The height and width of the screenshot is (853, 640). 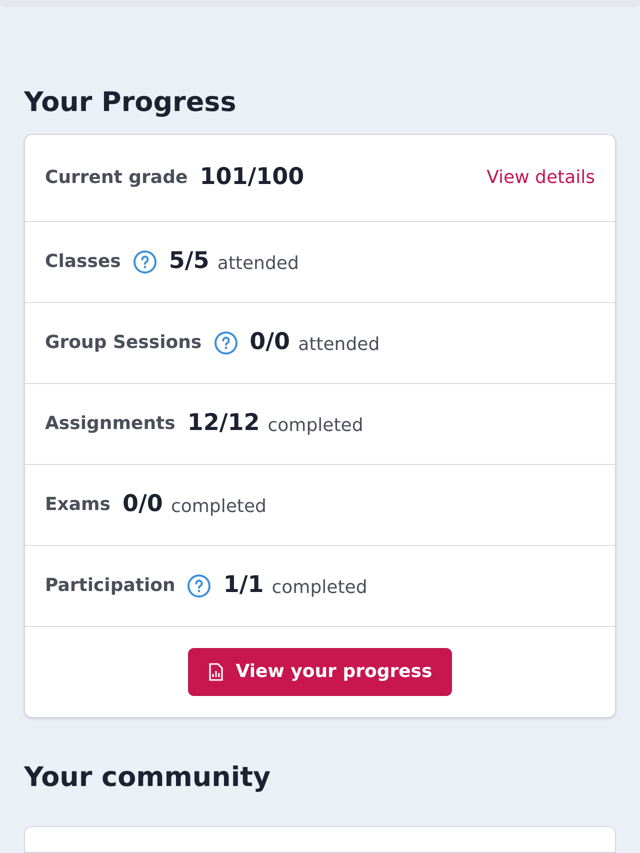 What do you see at coordinates (243, 585) in the screenshot?
I see `row-value: 1/1` at bounding box center [243, 585].